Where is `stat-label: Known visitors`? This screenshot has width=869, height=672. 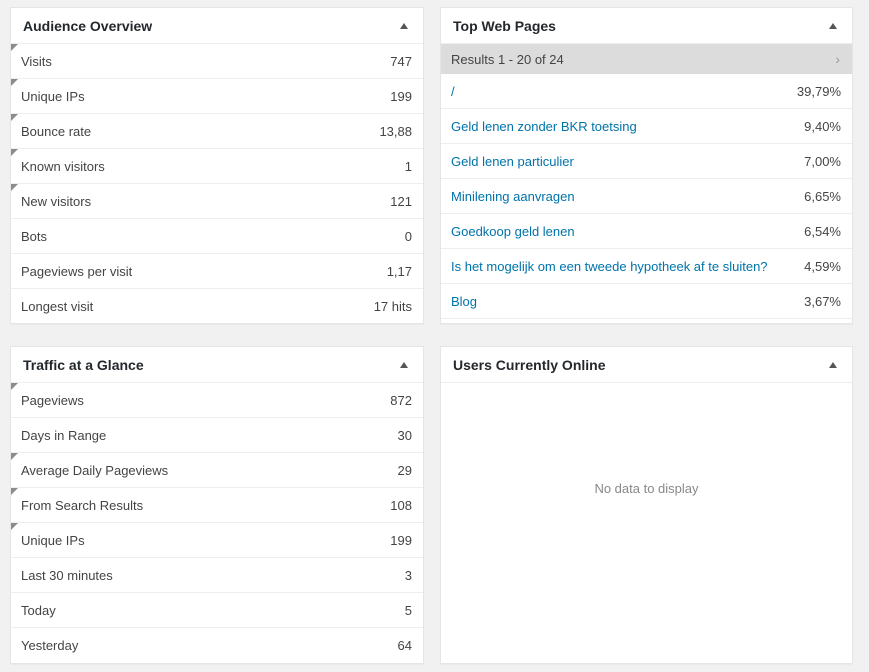
stat-label: Known visitors is located at coordinates (63, 166).